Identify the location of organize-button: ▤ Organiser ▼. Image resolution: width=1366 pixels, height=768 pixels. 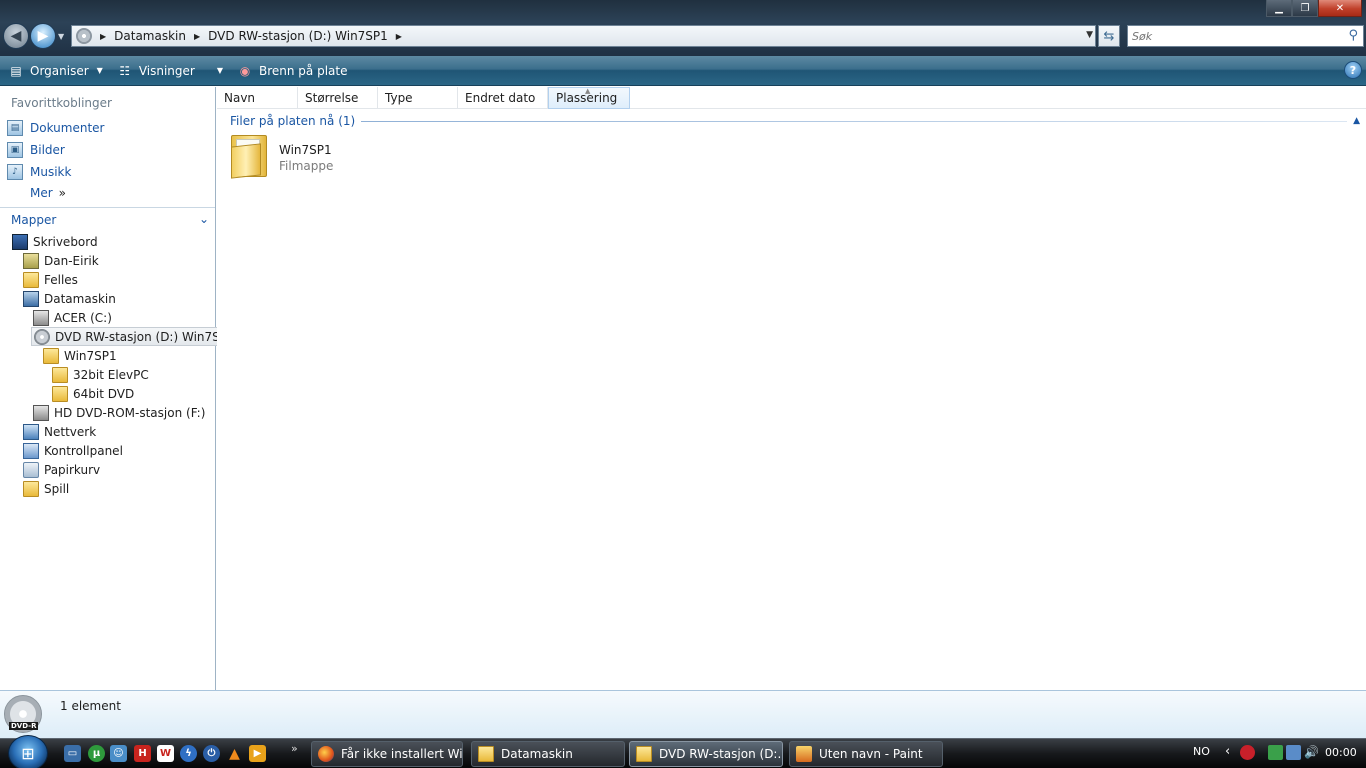
(58, 70).